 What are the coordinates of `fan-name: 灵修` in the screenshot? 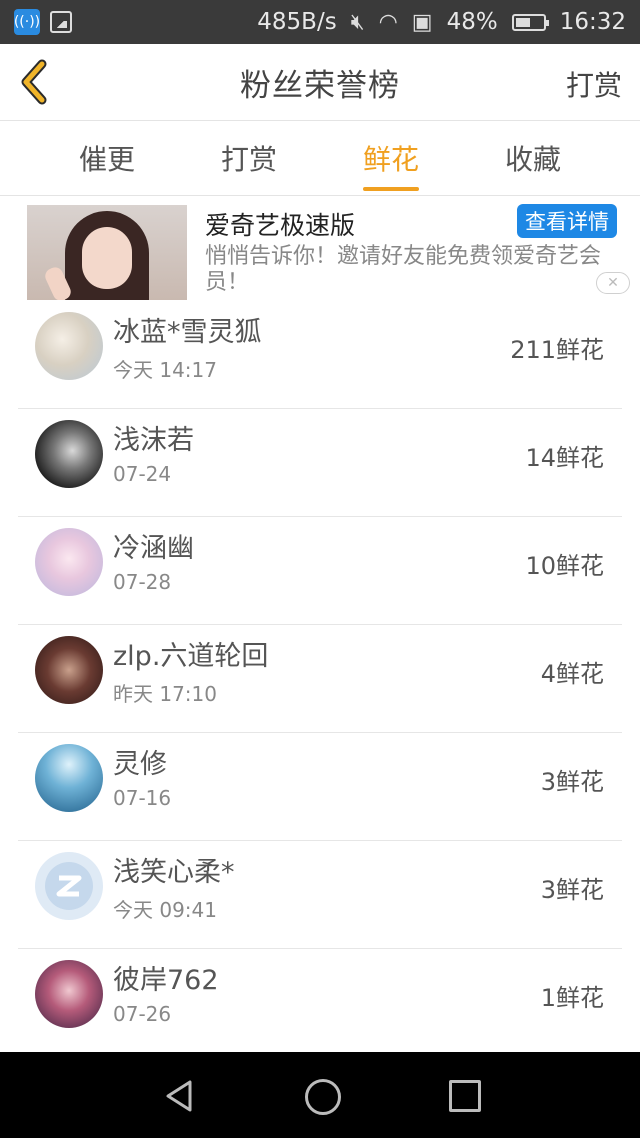 It's located at (140, 764).